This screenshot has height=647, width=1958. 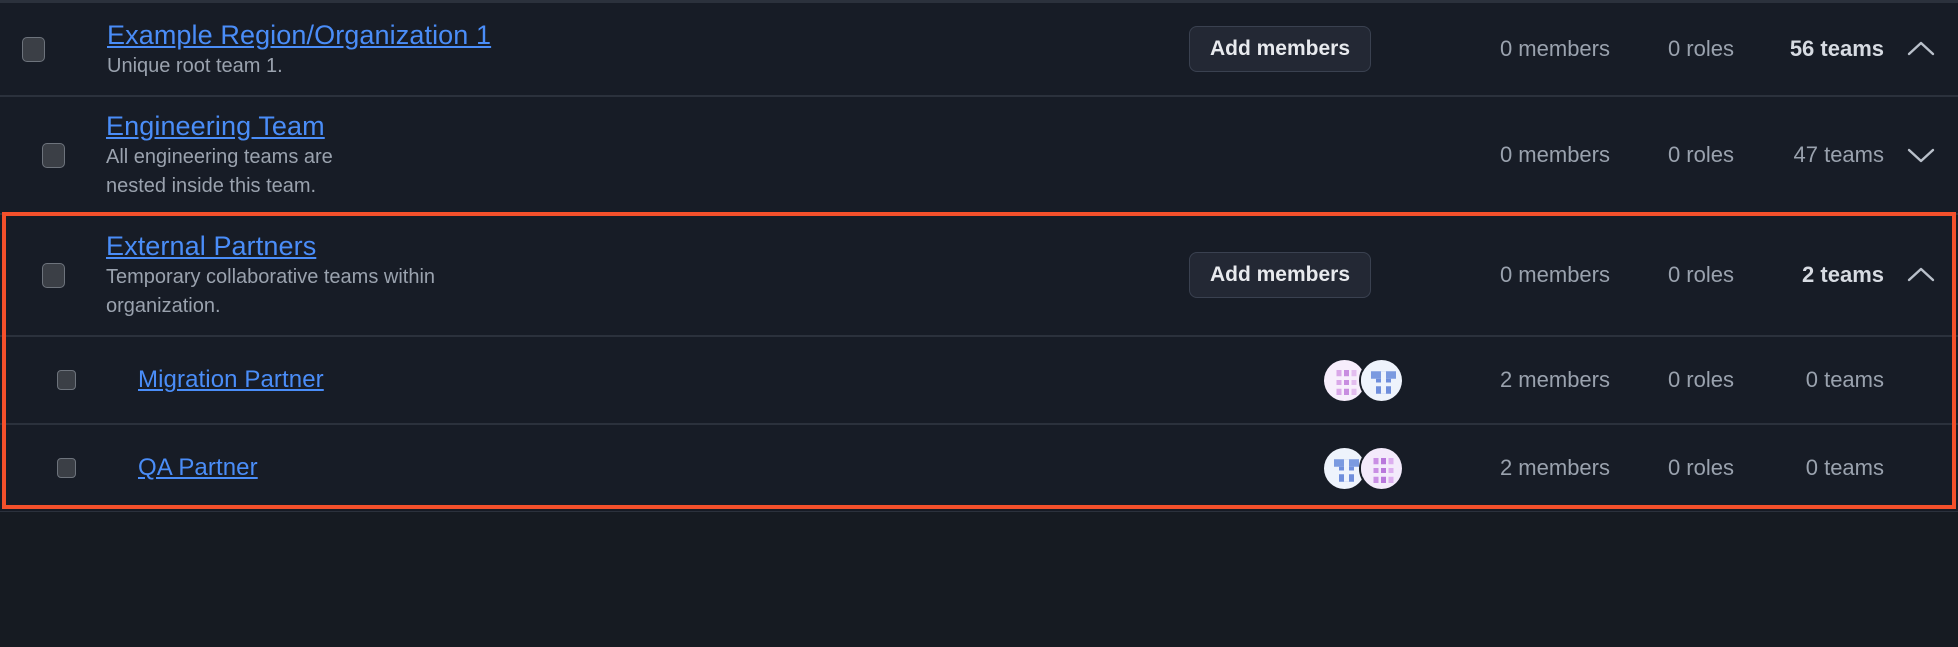 I want to click on chevron-down-icon, so click(x=1921, y=155).